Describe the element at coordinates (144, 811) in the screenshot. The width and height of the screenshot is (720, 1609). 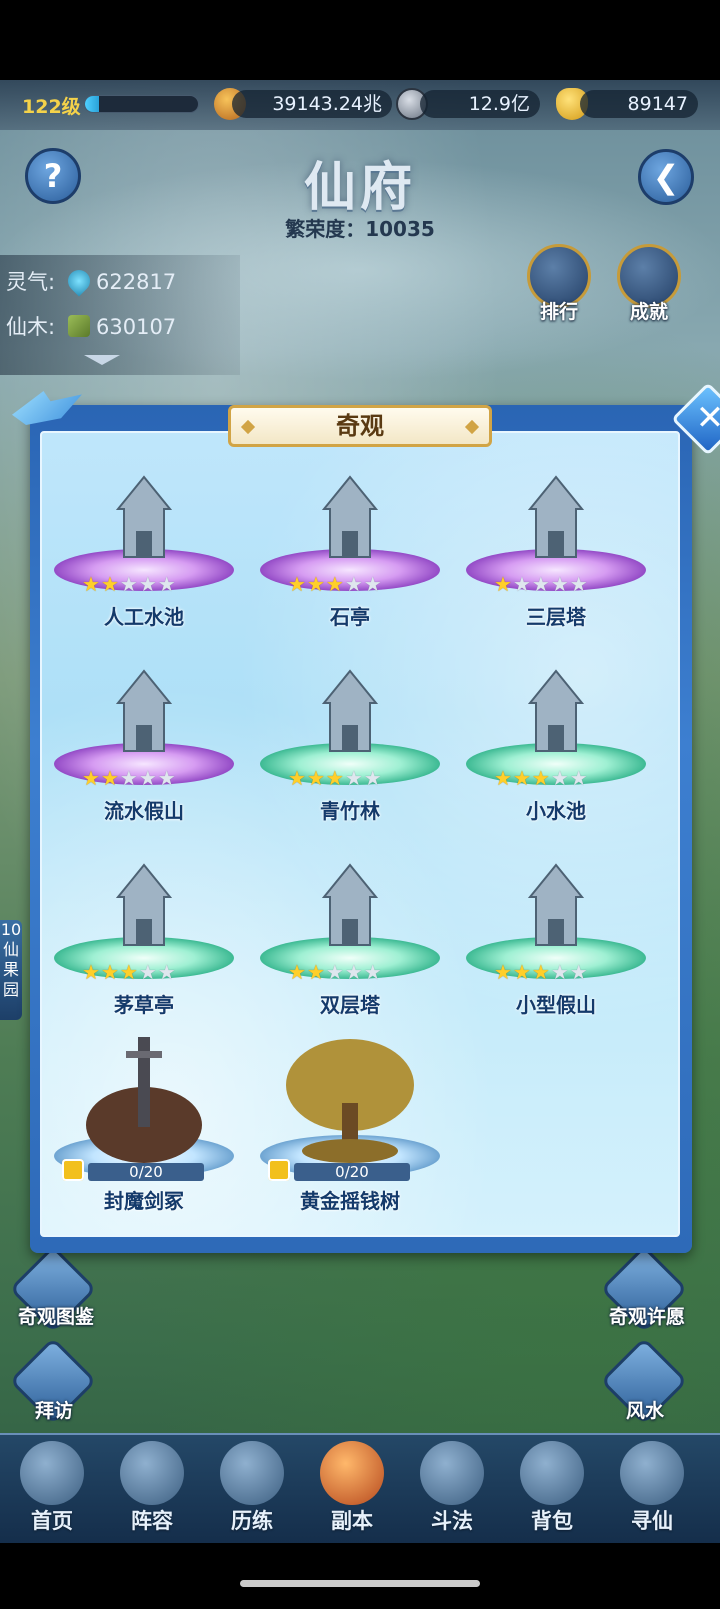
I see `wonder-name: 流水假山` at that location.